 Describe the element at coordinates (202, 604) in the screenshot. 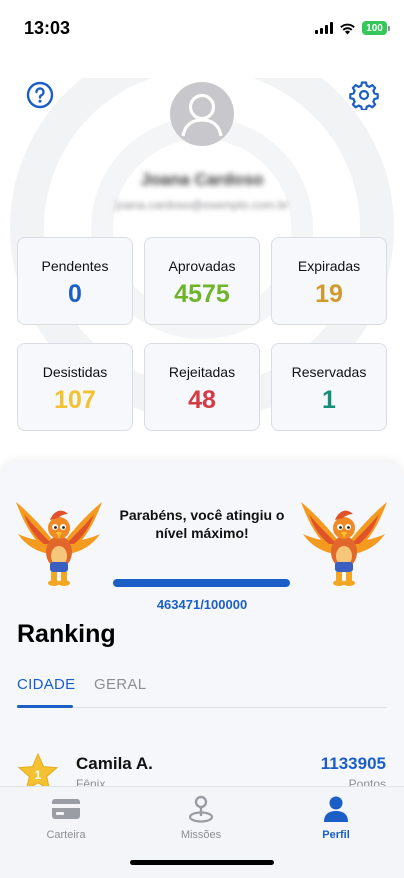

I see `level-progress-text: 463471/100000` at that location.